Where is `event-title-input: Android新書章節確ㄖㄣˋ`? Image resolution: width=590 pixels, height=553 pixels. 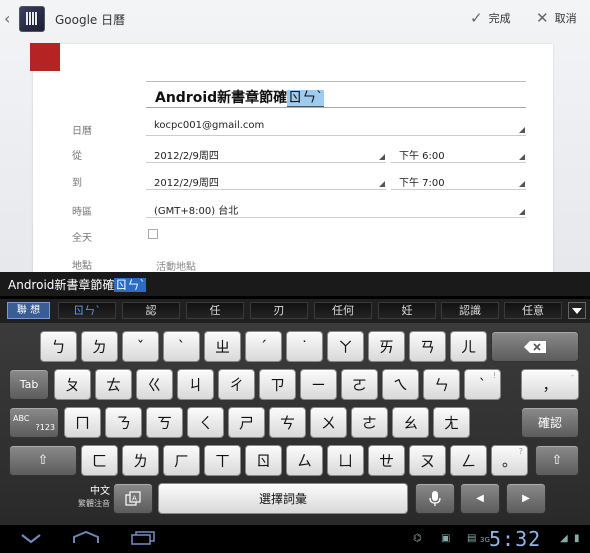 event-title-input: Android新書章節確ㄖㄣˋ is located at coordinates (336, 94).